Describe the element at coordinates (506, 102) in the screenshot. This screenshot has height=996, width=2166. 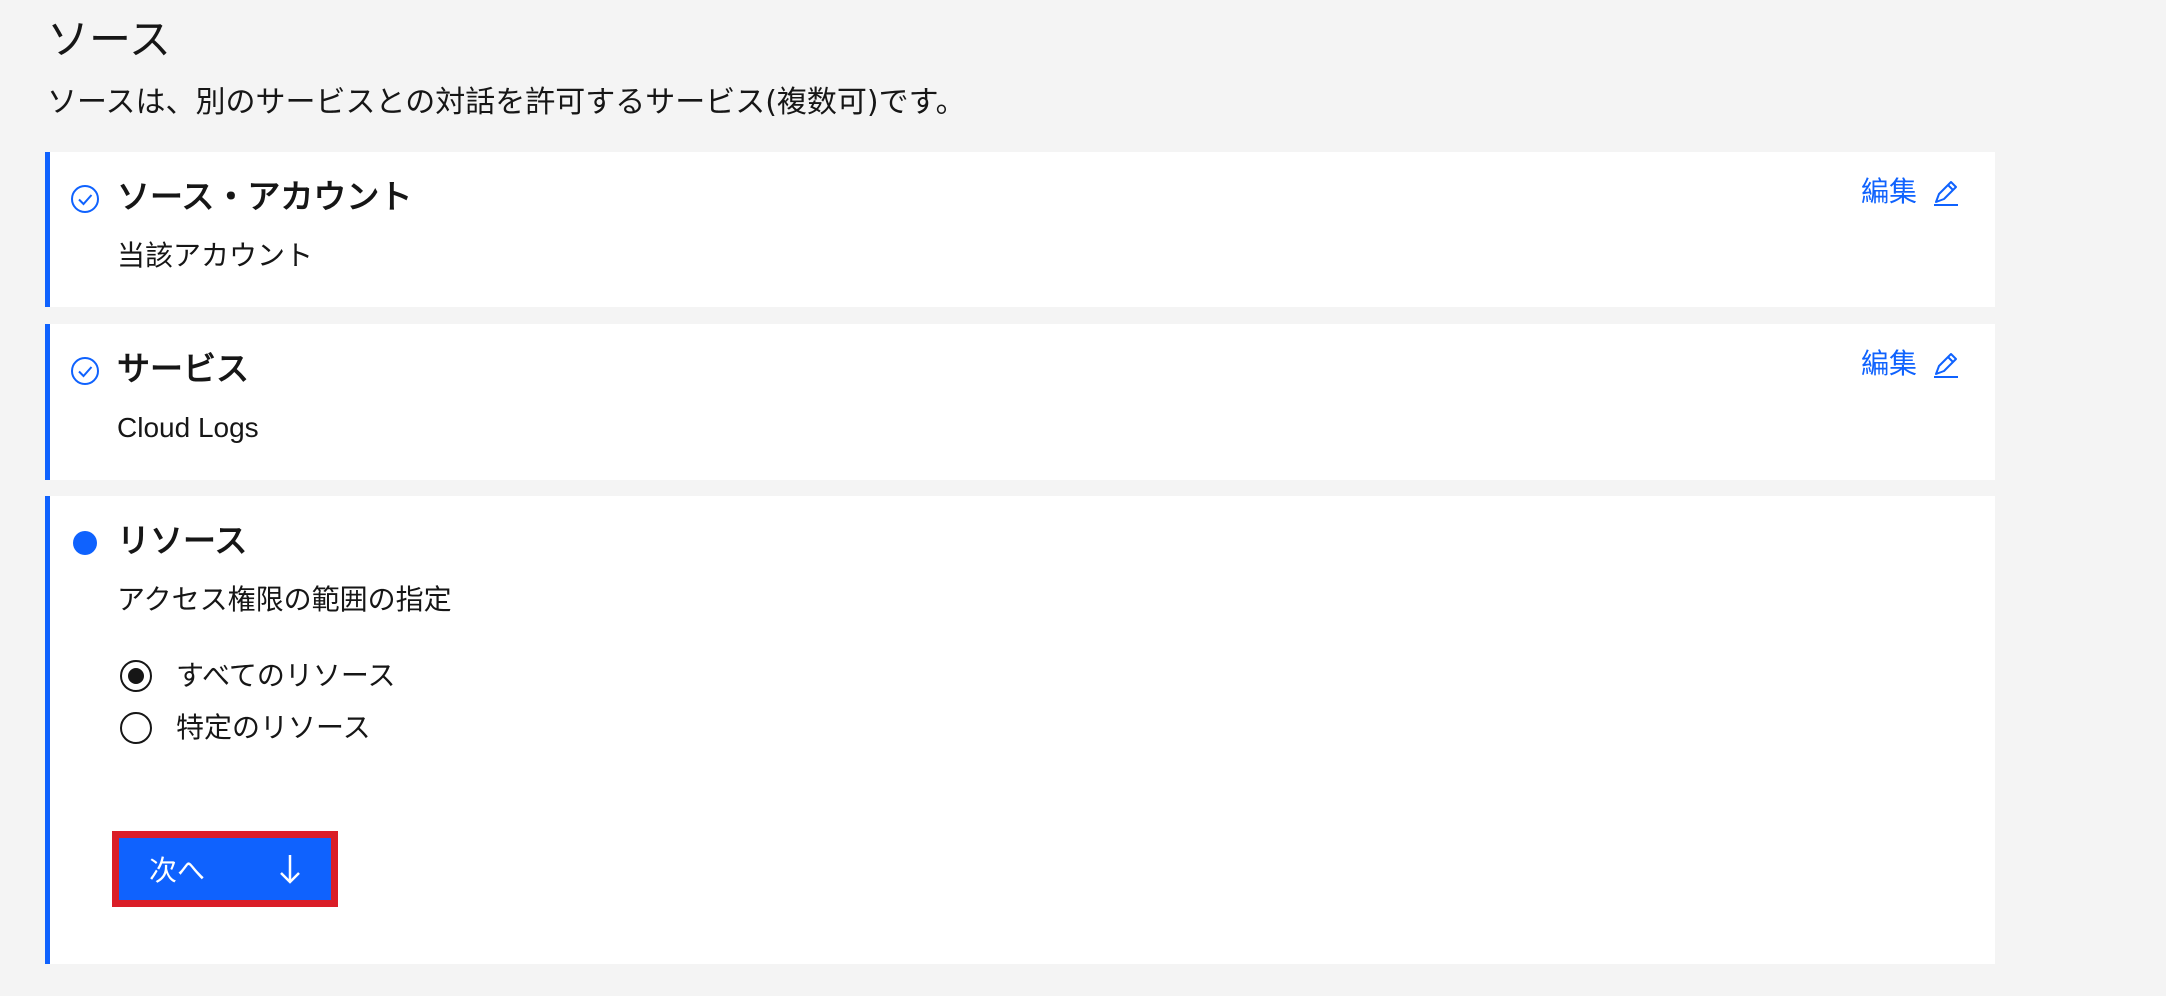
I see `page-description: ソースは、別のサービスとの対話を許可するサービス(複数可)です。` at that location.